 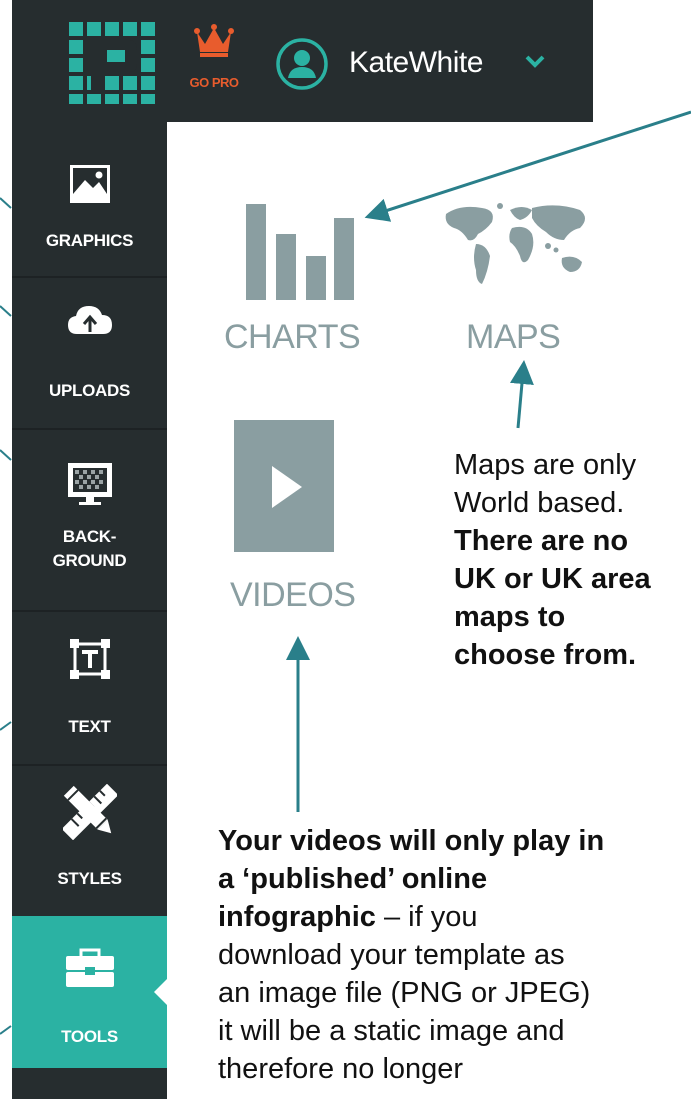 What do you see at coordinates (545, 655) in the screenshot?
I see `annotation-line: choose from.` at bounding box center [545, 655].